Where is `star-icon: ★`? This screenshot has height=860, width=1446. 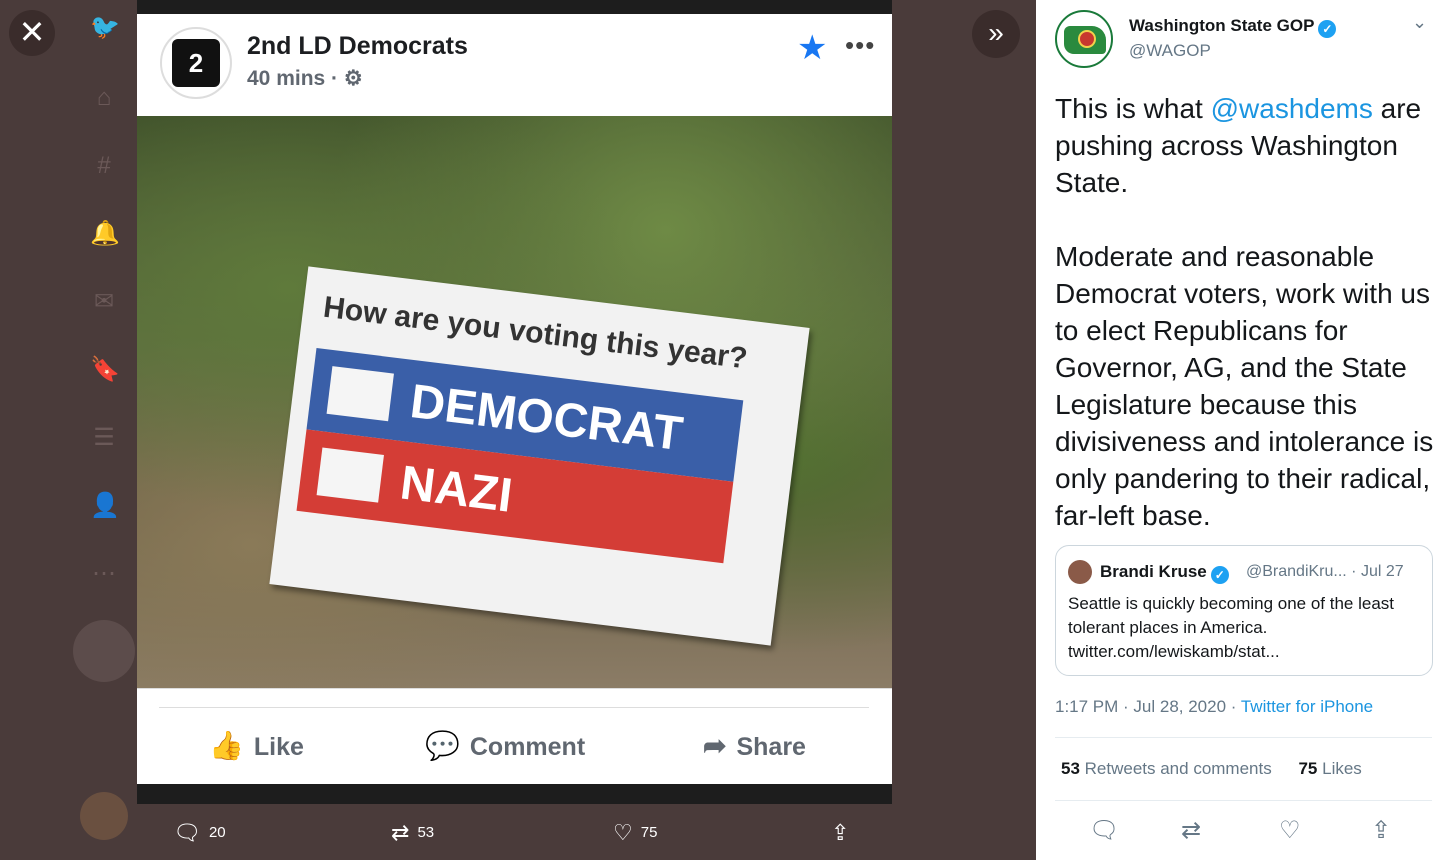 star-icon: ★ is located at coordinates (812, 48).